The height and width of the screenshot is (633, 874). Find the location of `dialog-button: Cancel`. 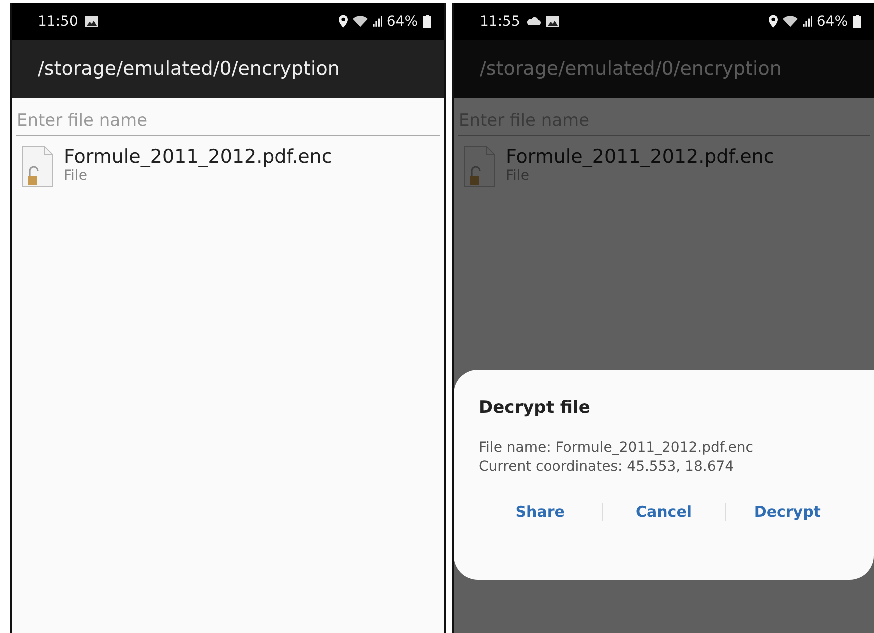

dialog-button: Cancel is located at coordinates (664, 512).